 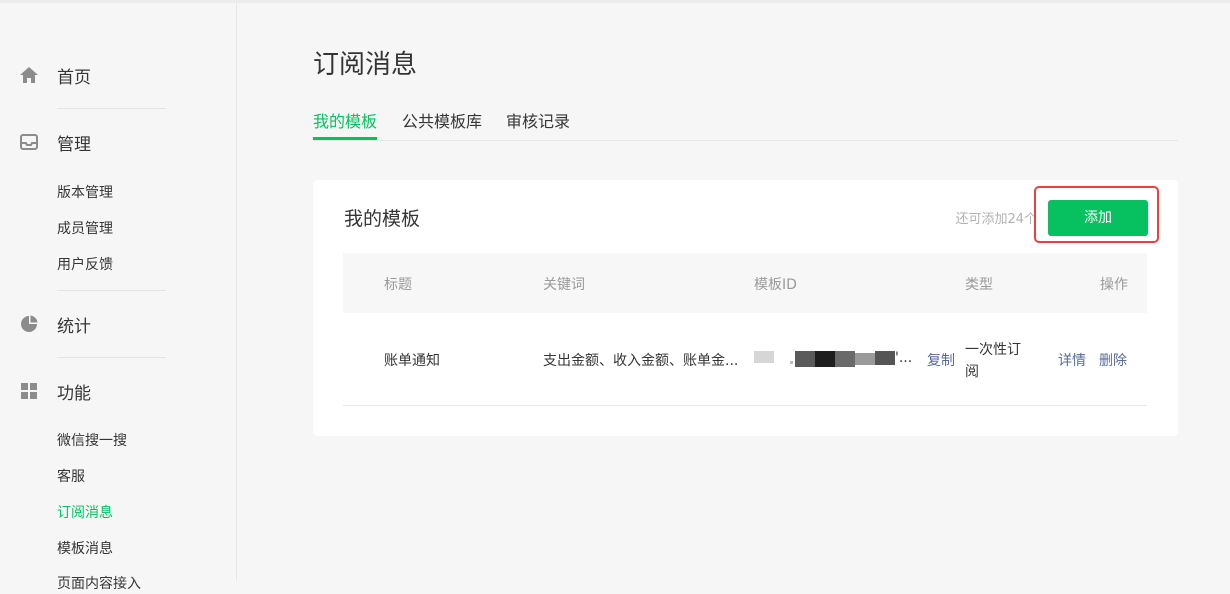 What do you see at coordinates (996, 219) in the screenshot?
I see `remaining-count: 还可添加24个` at bounding box center [996, 219].